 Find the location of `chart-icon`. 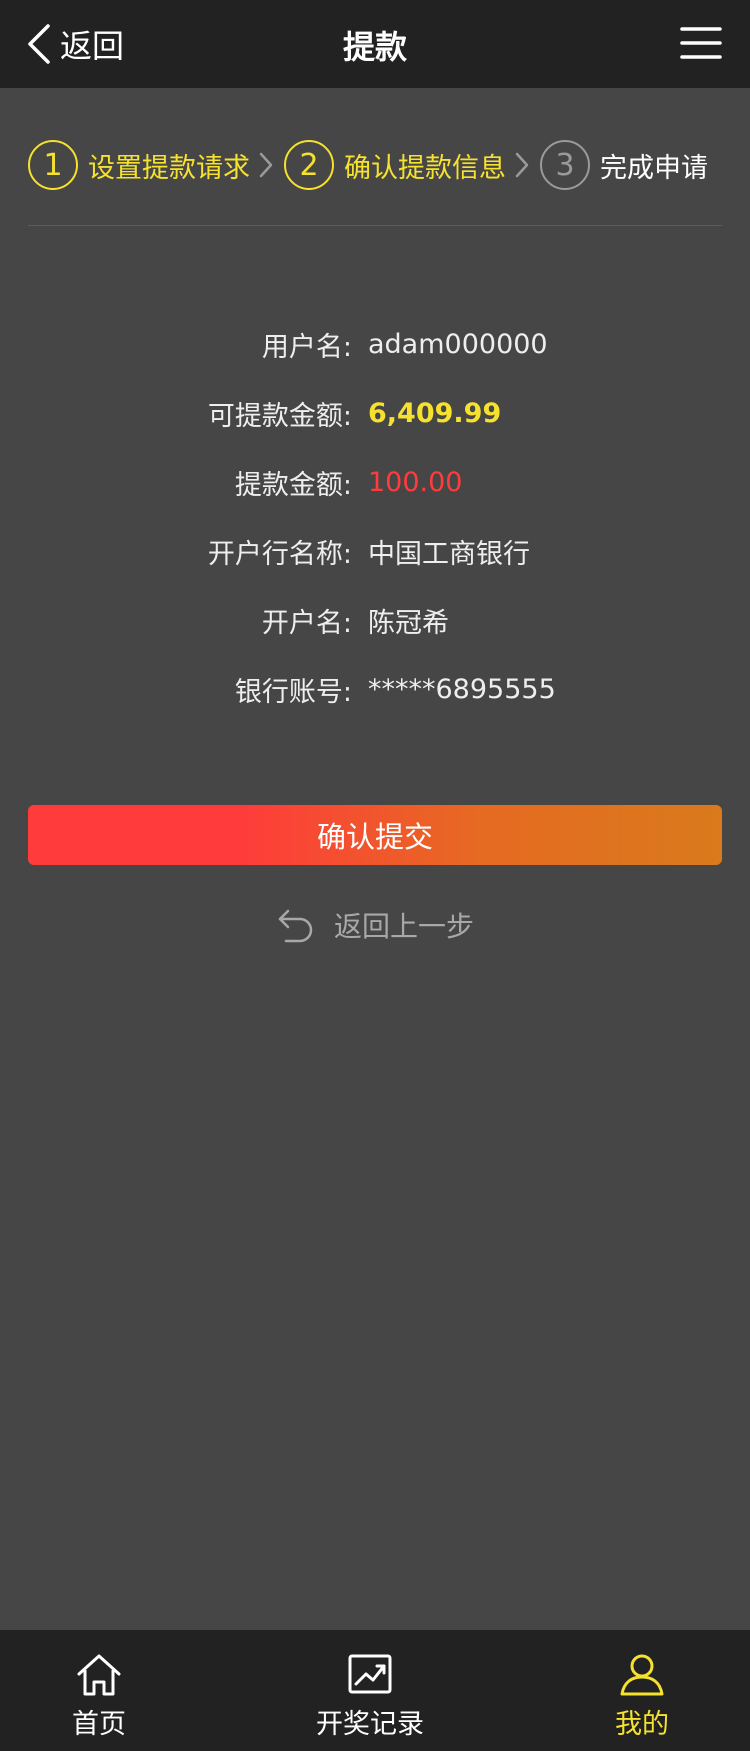

chart-icon is located at coordinates (370, 1674).